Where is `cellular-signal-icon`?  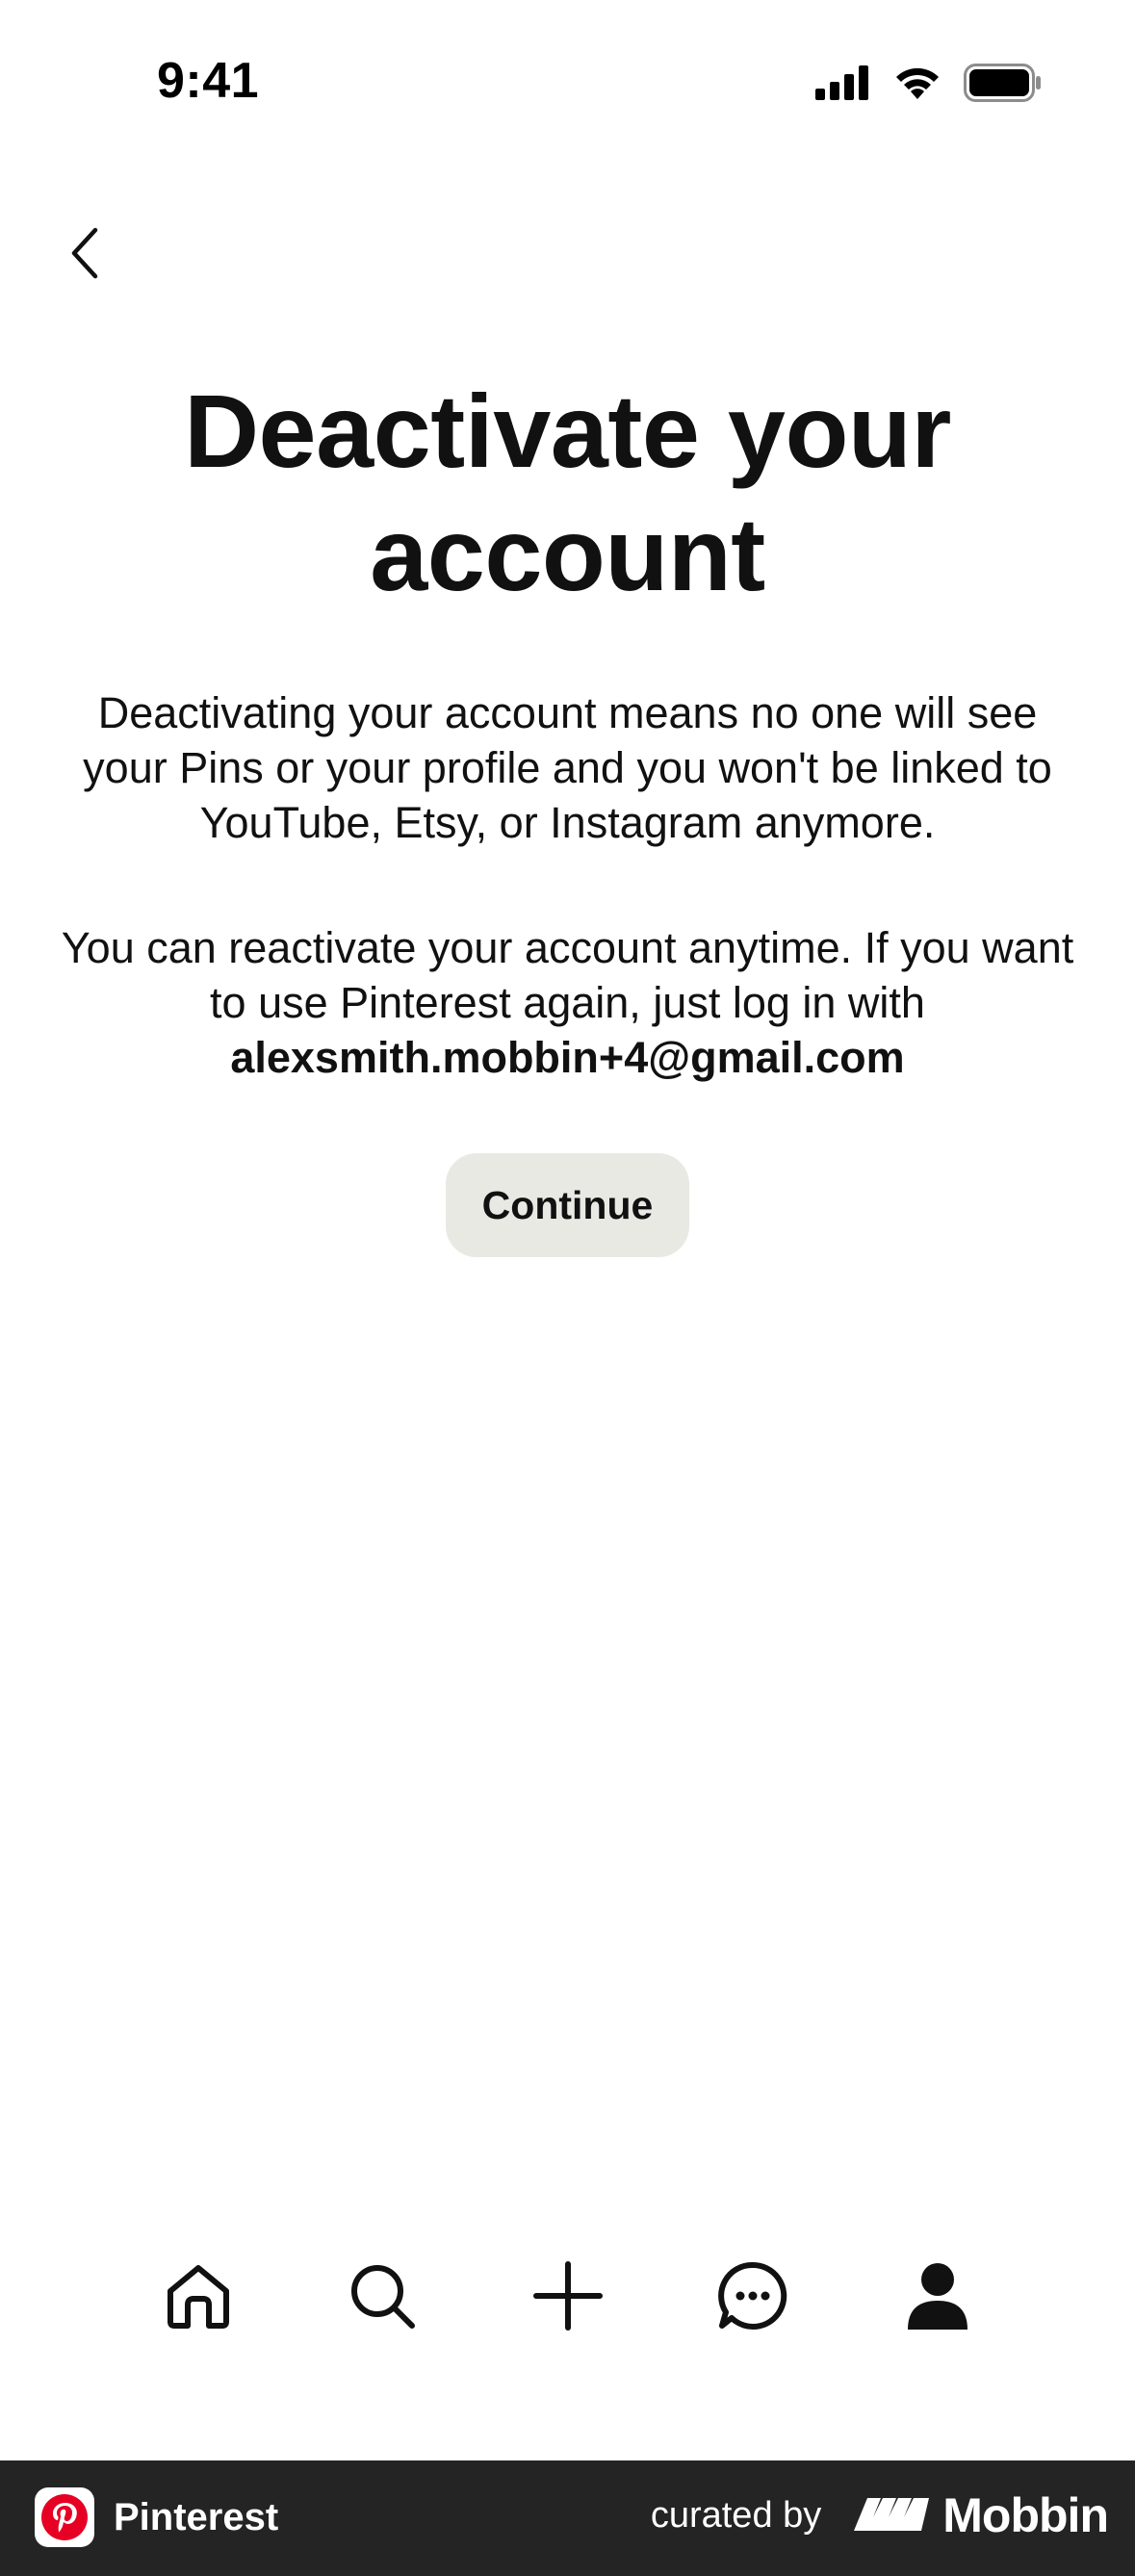
cellular-signal-icon is located at coordinates (843, 85).